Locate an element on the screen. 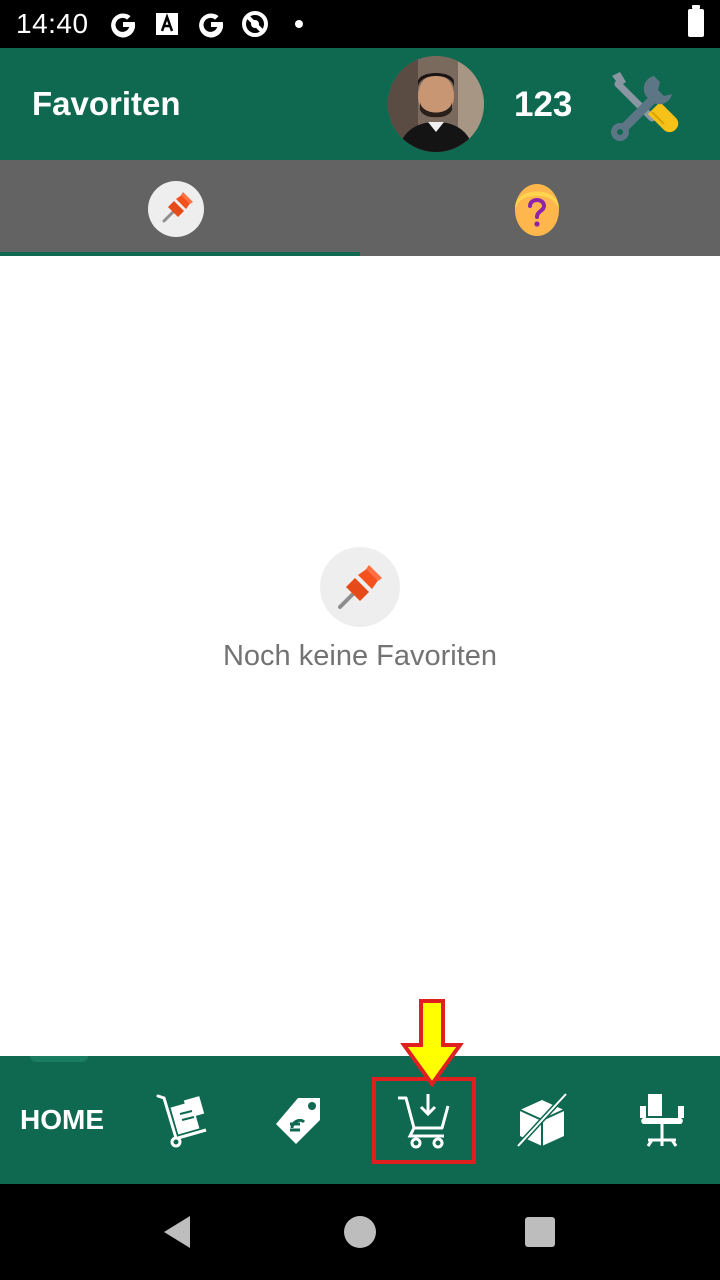 This screenshot has height=1280, width=720. empty-state-icon-bg is located at coordinates (360, 587).